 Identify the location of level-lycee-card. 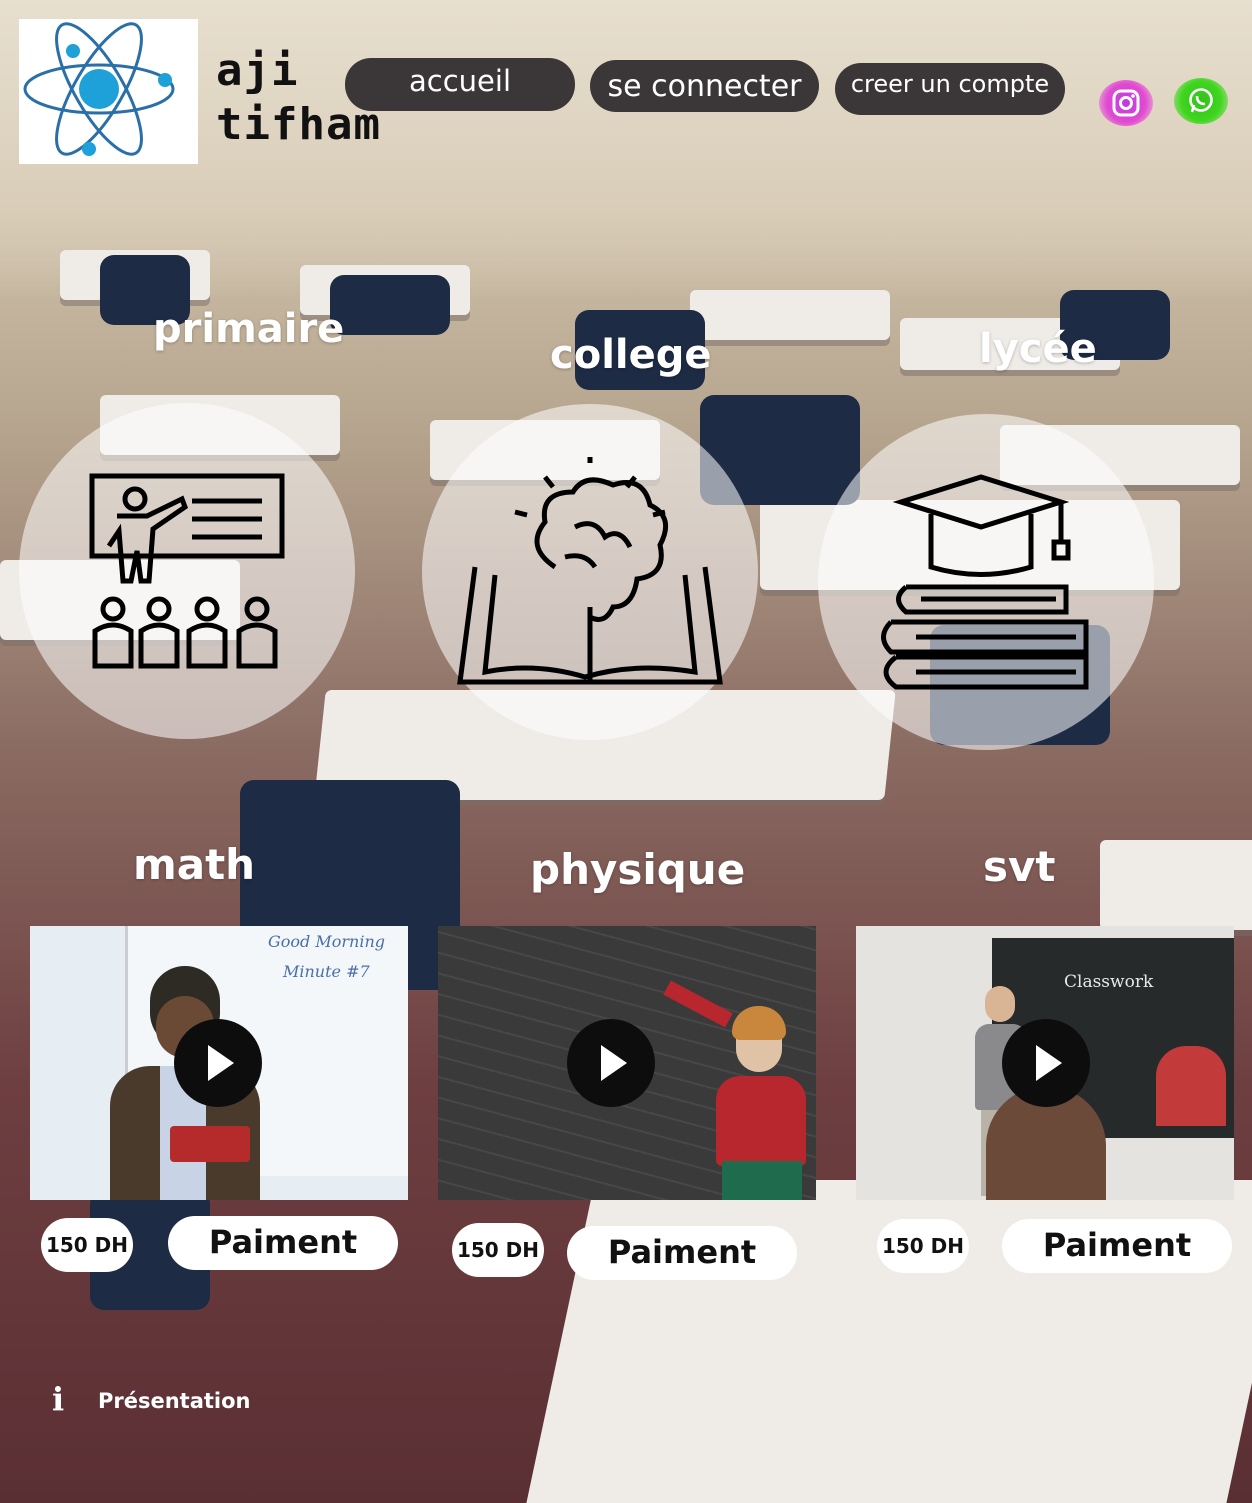
(986, 582).